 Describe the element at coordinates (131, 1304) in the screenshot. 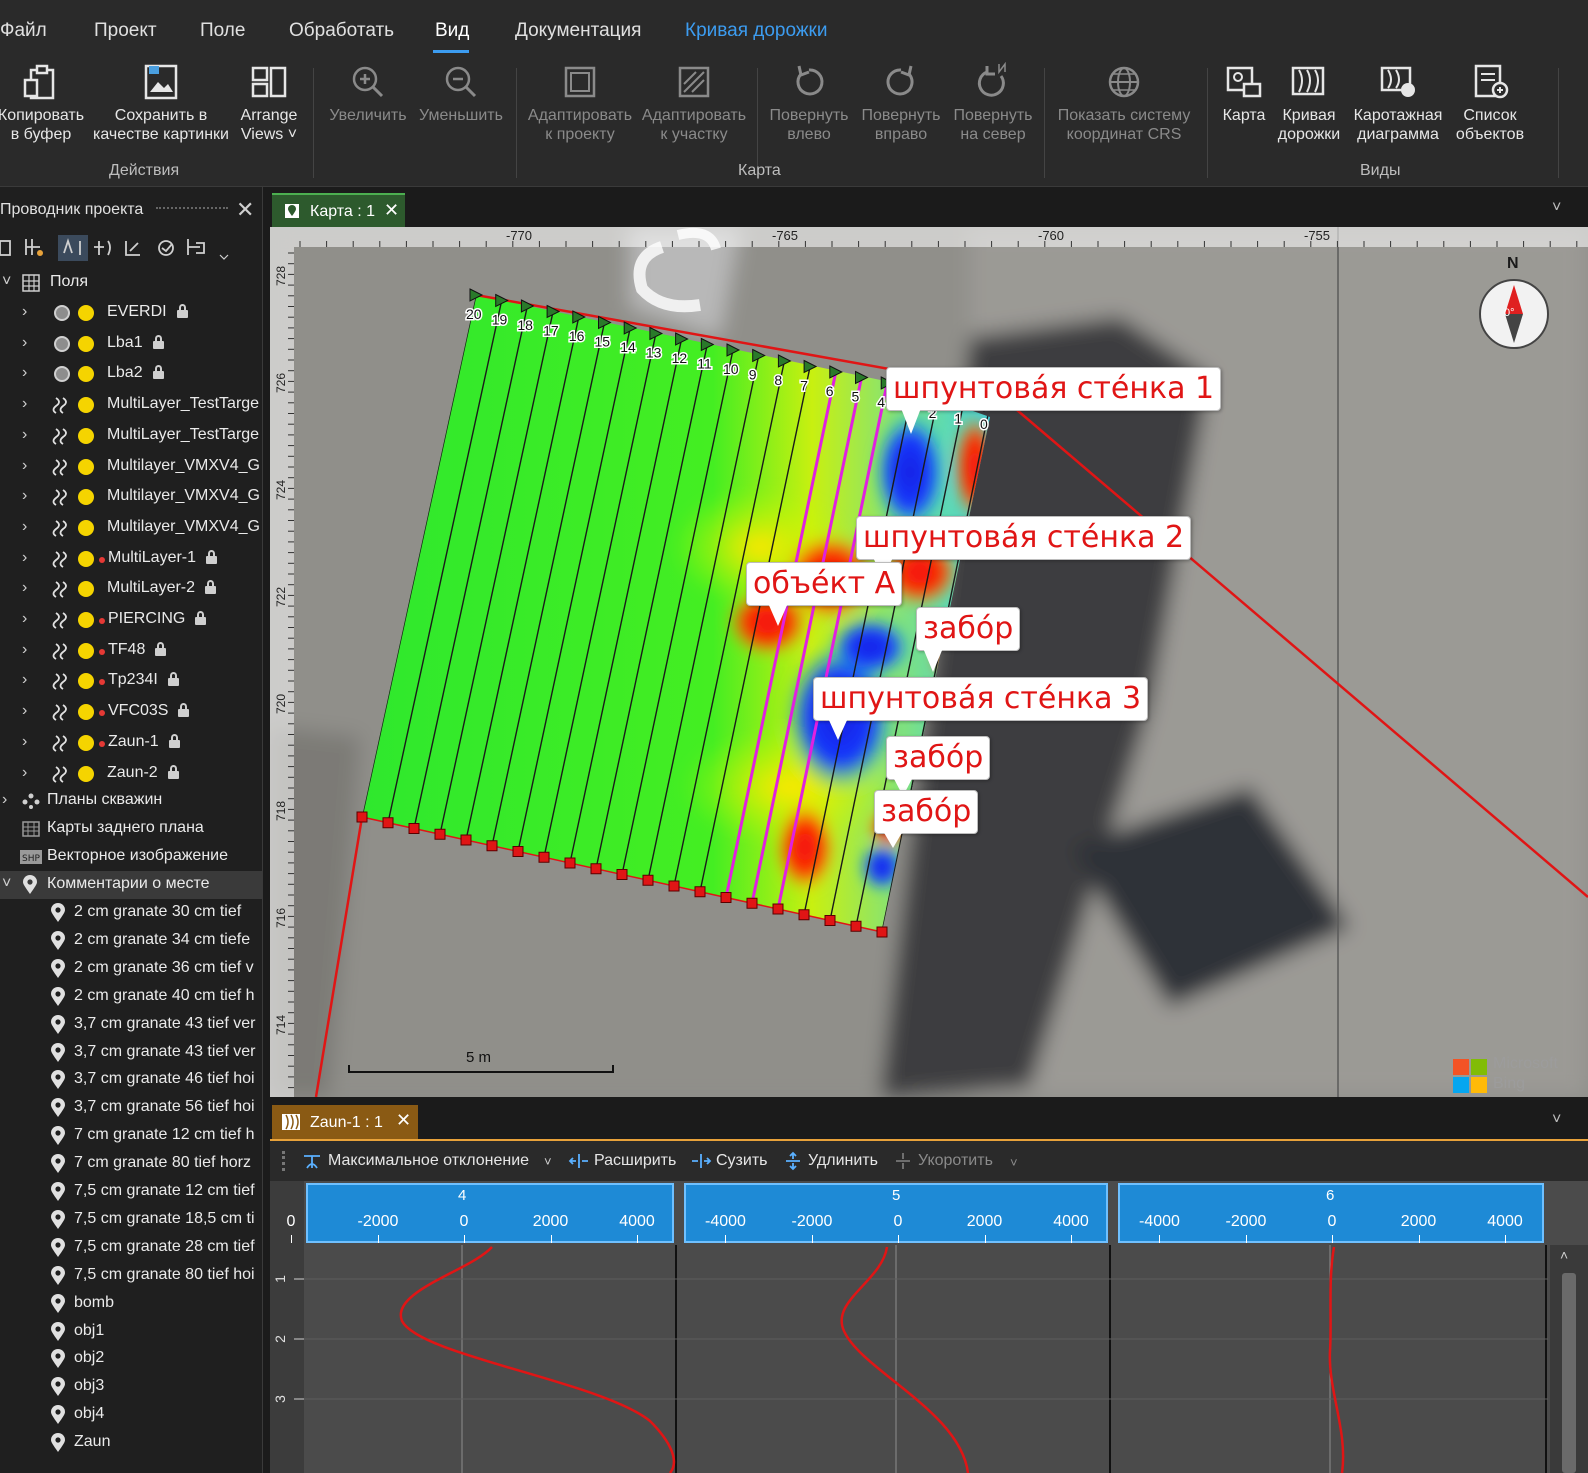

I see `tree-comment-item: bomb` at that location.